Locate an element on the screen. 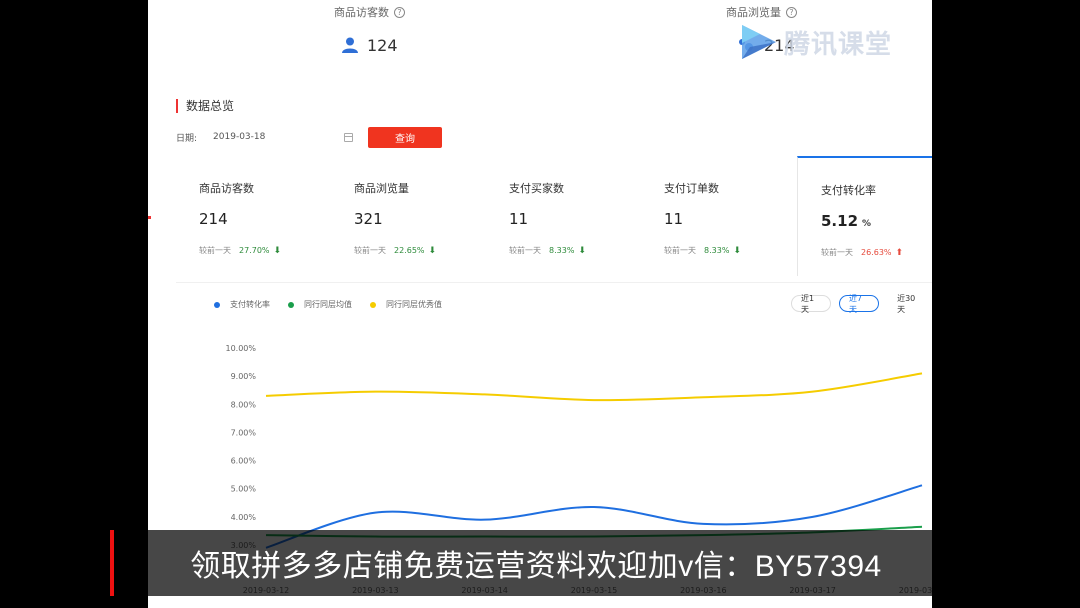 The width and height of the screenshot is (1080, 608). metric-compare: 较前一天 27.70% ⬇ is located at coordinates (240, 251).